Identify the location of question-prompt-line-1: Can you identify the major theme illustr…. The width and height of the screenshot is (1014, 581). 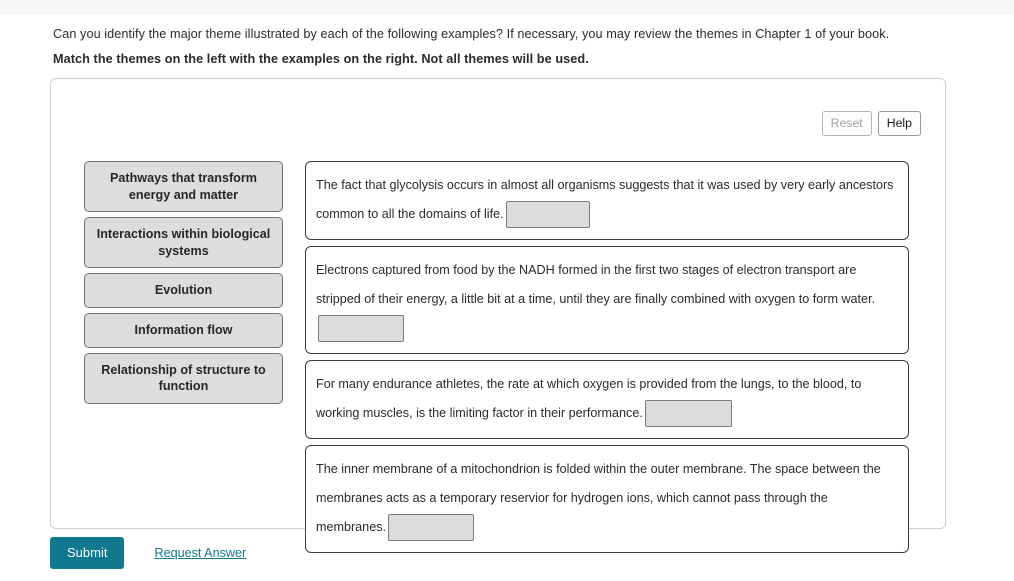
(471, 34).